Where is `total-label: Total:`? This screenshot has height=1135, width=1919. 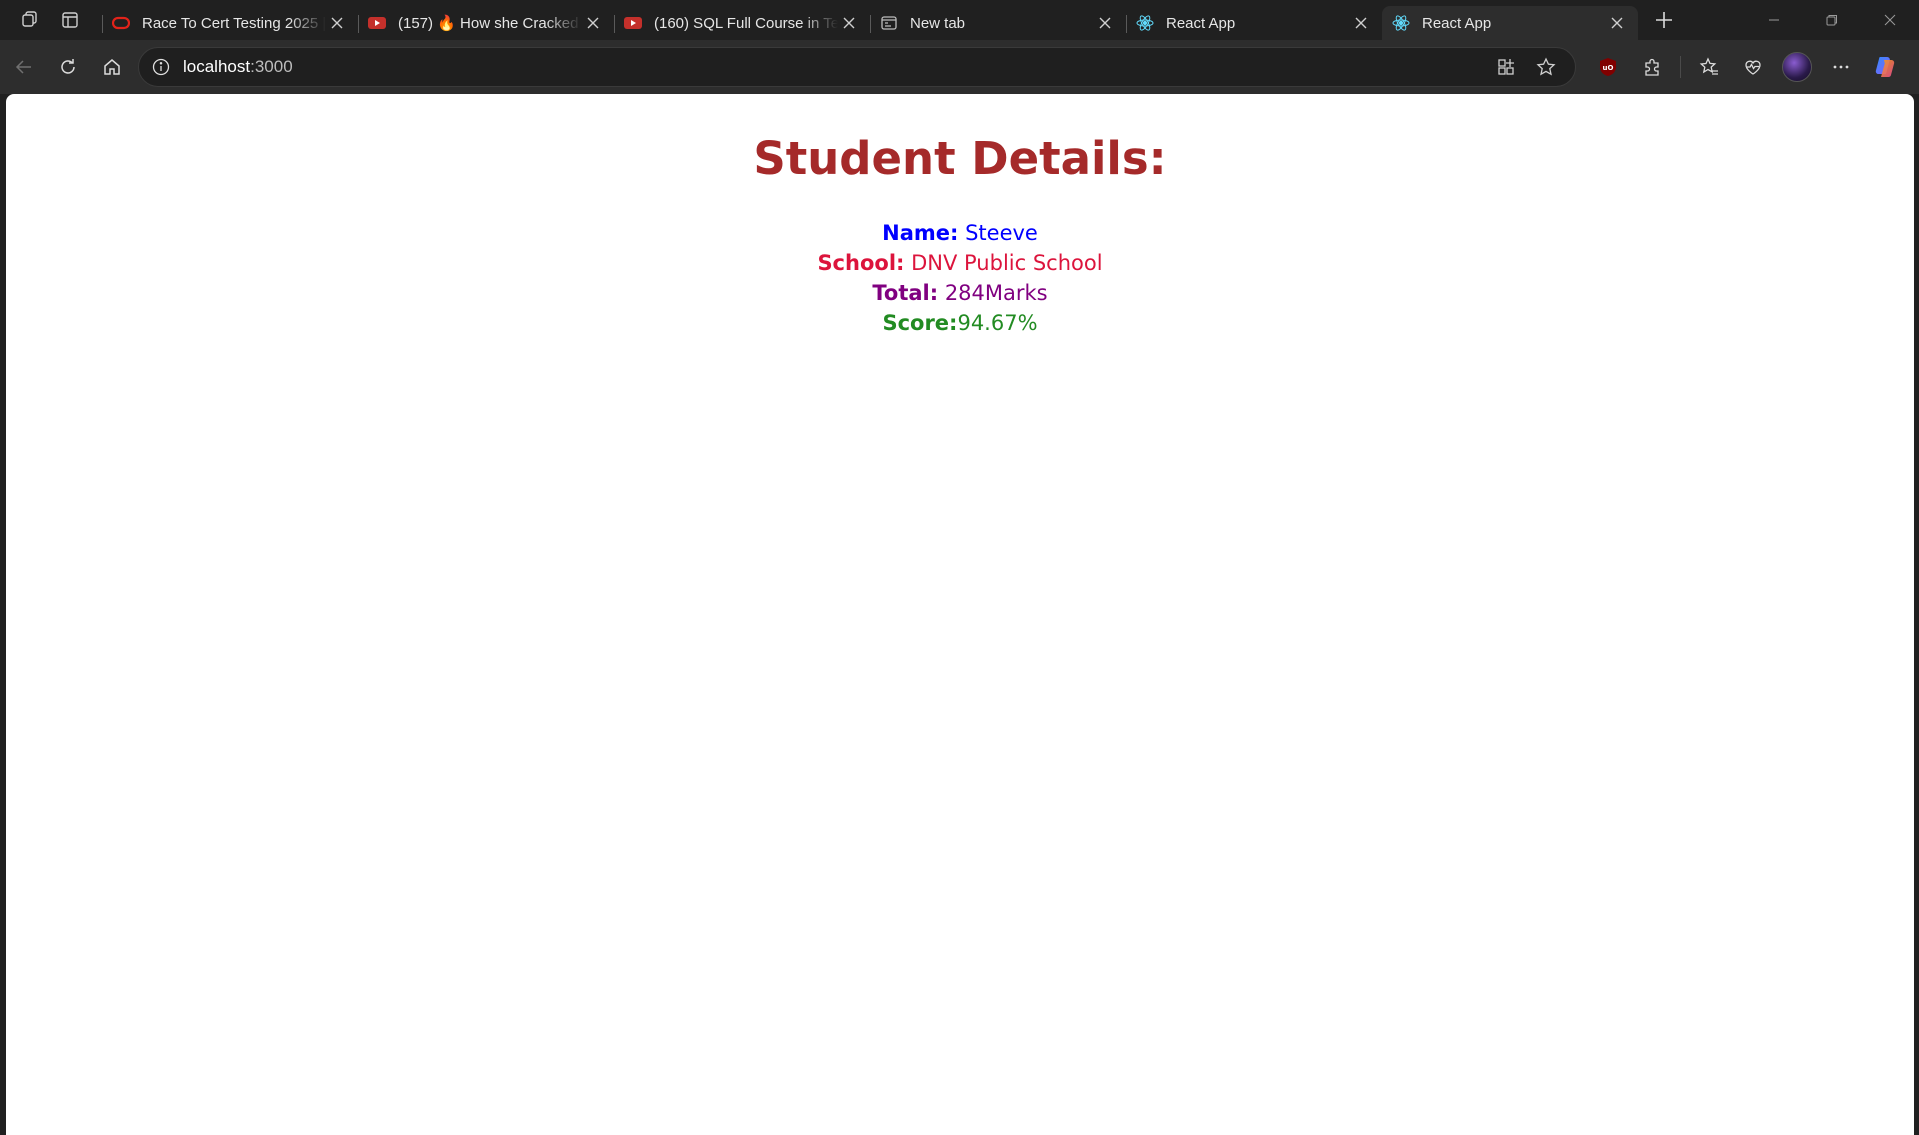 total-label: Total: is located at coordinates (905, 293).